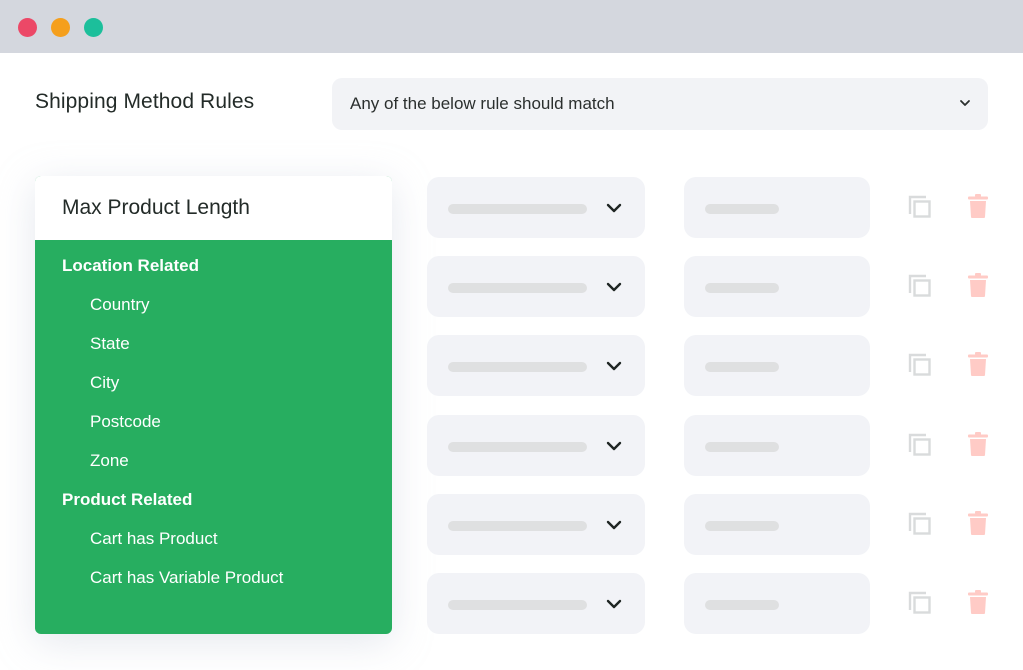 This screenshot has height=670, width=1023. What do you see at coordinates (213, 578) in the screenshot?
I see `option-cart-has-variable-product: Cart has Variable Product` at bounding box center [213, 578].